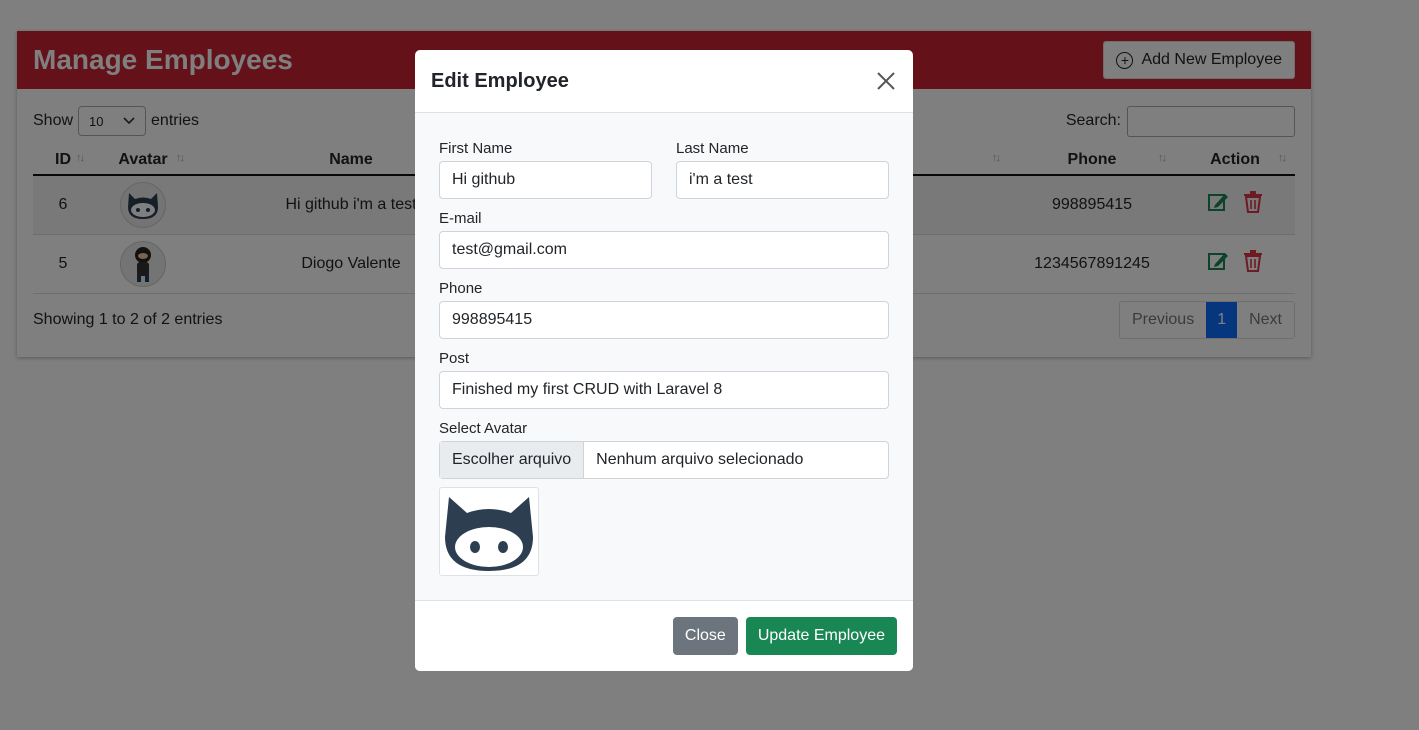 This screenshot has height=730, width=1419. What do you see at coordinates (664, 250) in the screenshot?
I see `email-input: test@gmail.com` at bounding box center [664, 250].